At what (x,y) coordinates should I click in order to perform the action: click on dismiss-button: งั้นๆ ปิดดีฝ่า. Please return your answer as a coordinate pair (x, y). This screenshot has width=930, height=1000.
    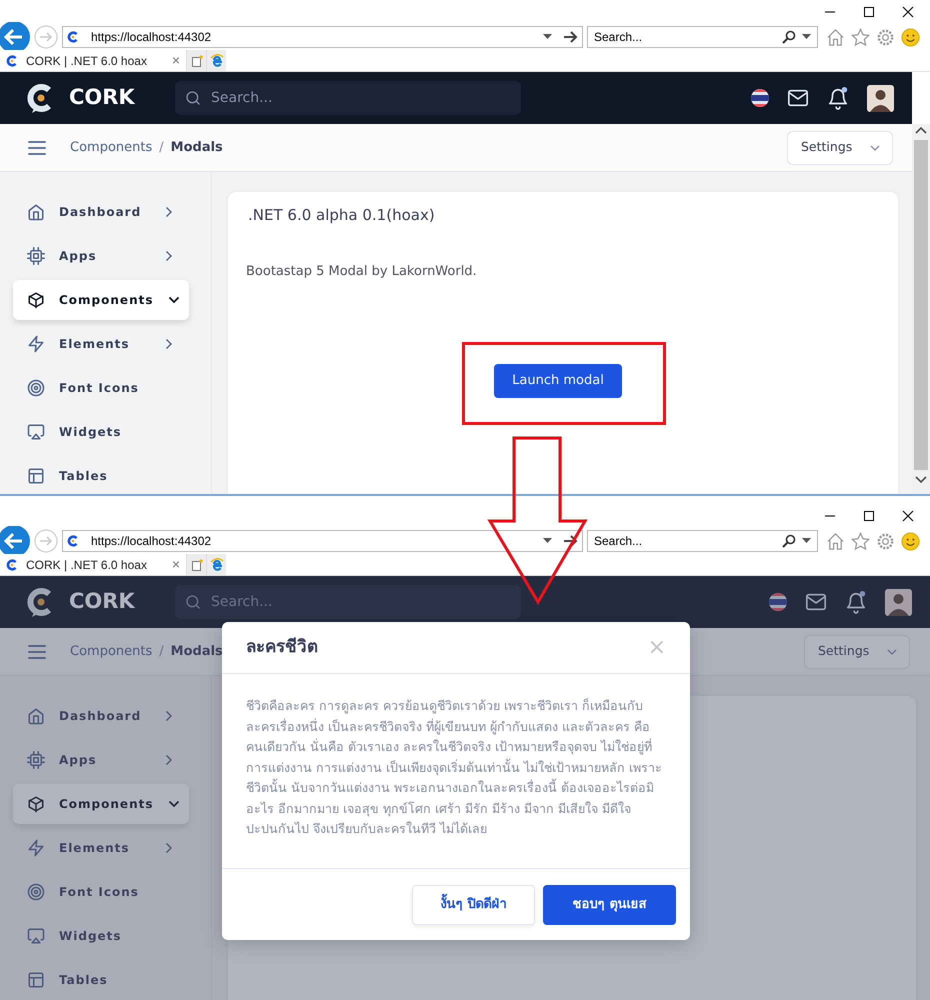
    Looking at the image, I should click on (473, 904).